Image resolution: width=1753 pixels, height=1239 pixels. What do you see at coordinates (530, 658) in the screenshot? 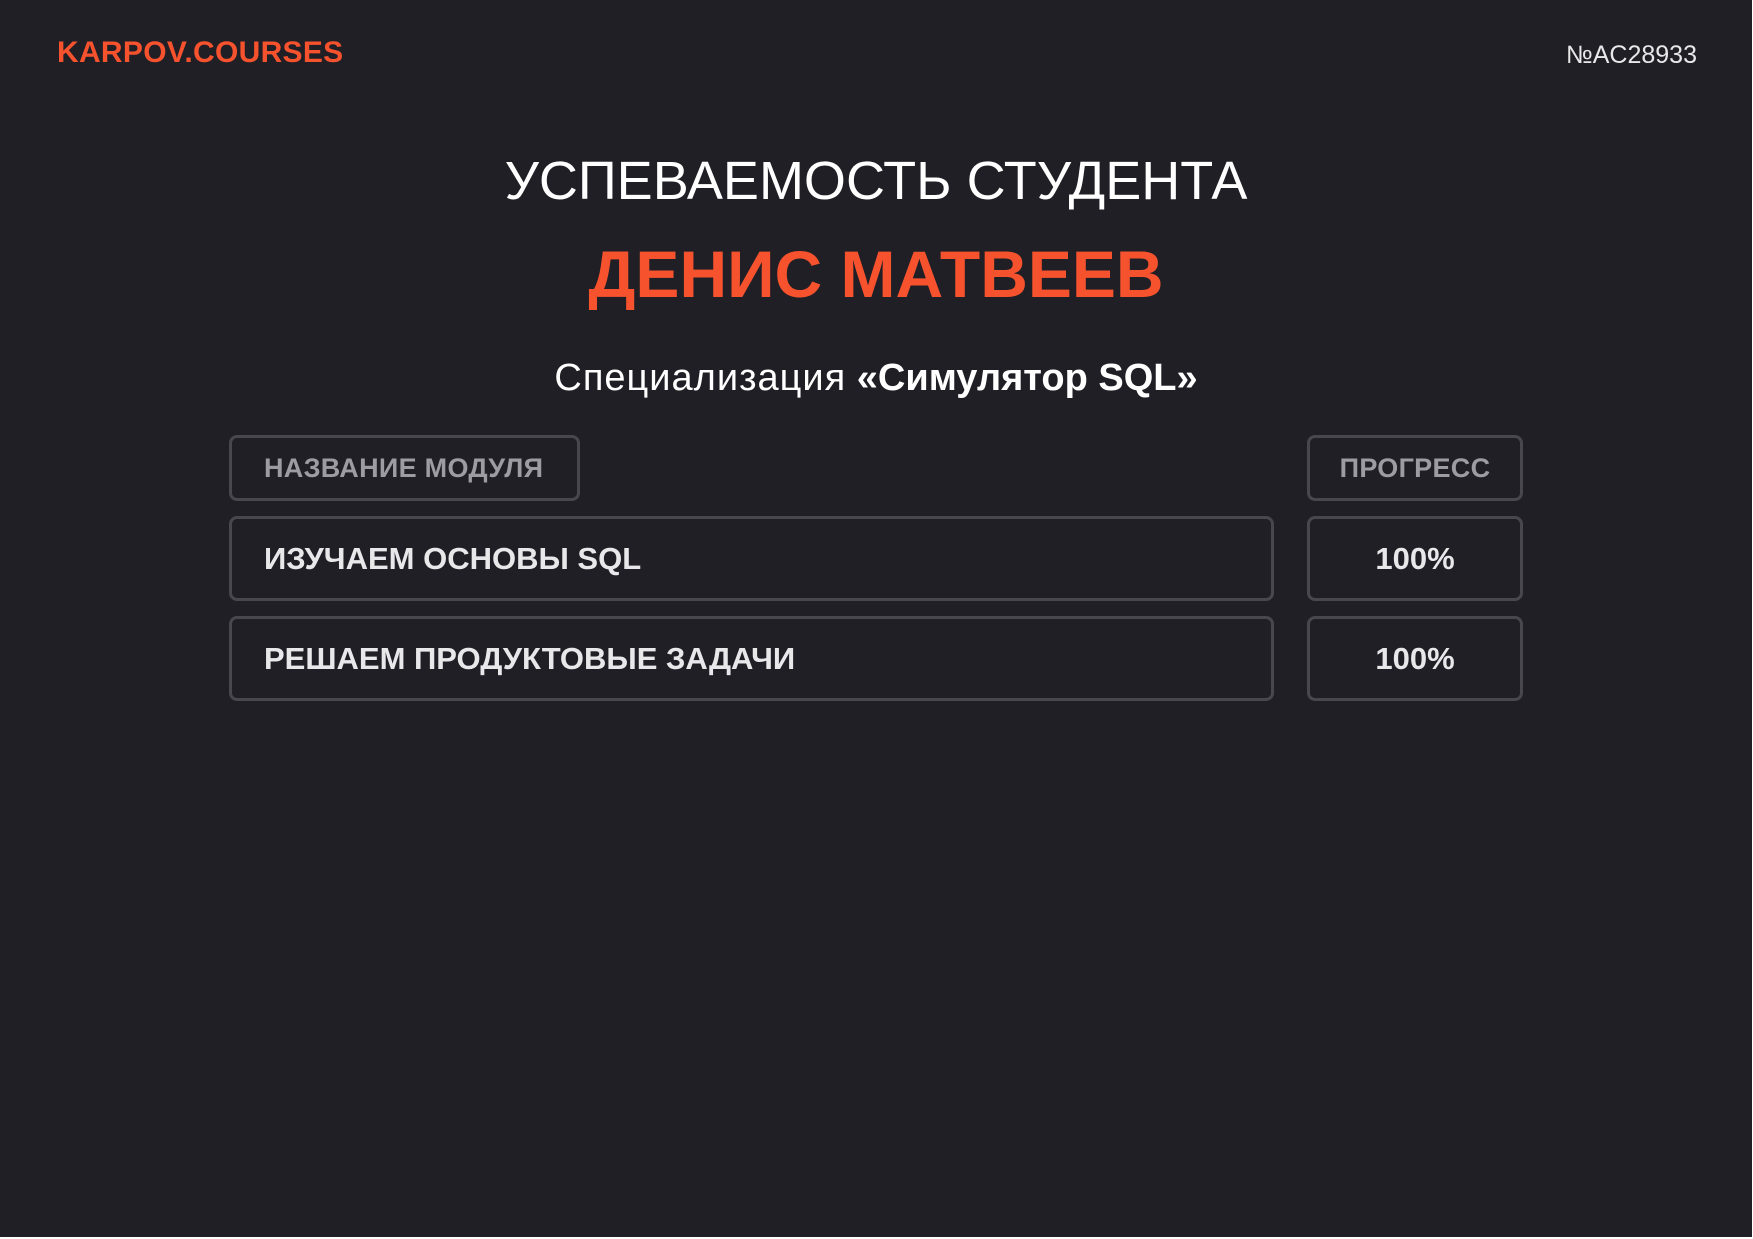
I see `module-name: РЕШАЕМ ПРОДУКТОВЫЕ ЗАДАЧИ` at bounding box center [530, 658].